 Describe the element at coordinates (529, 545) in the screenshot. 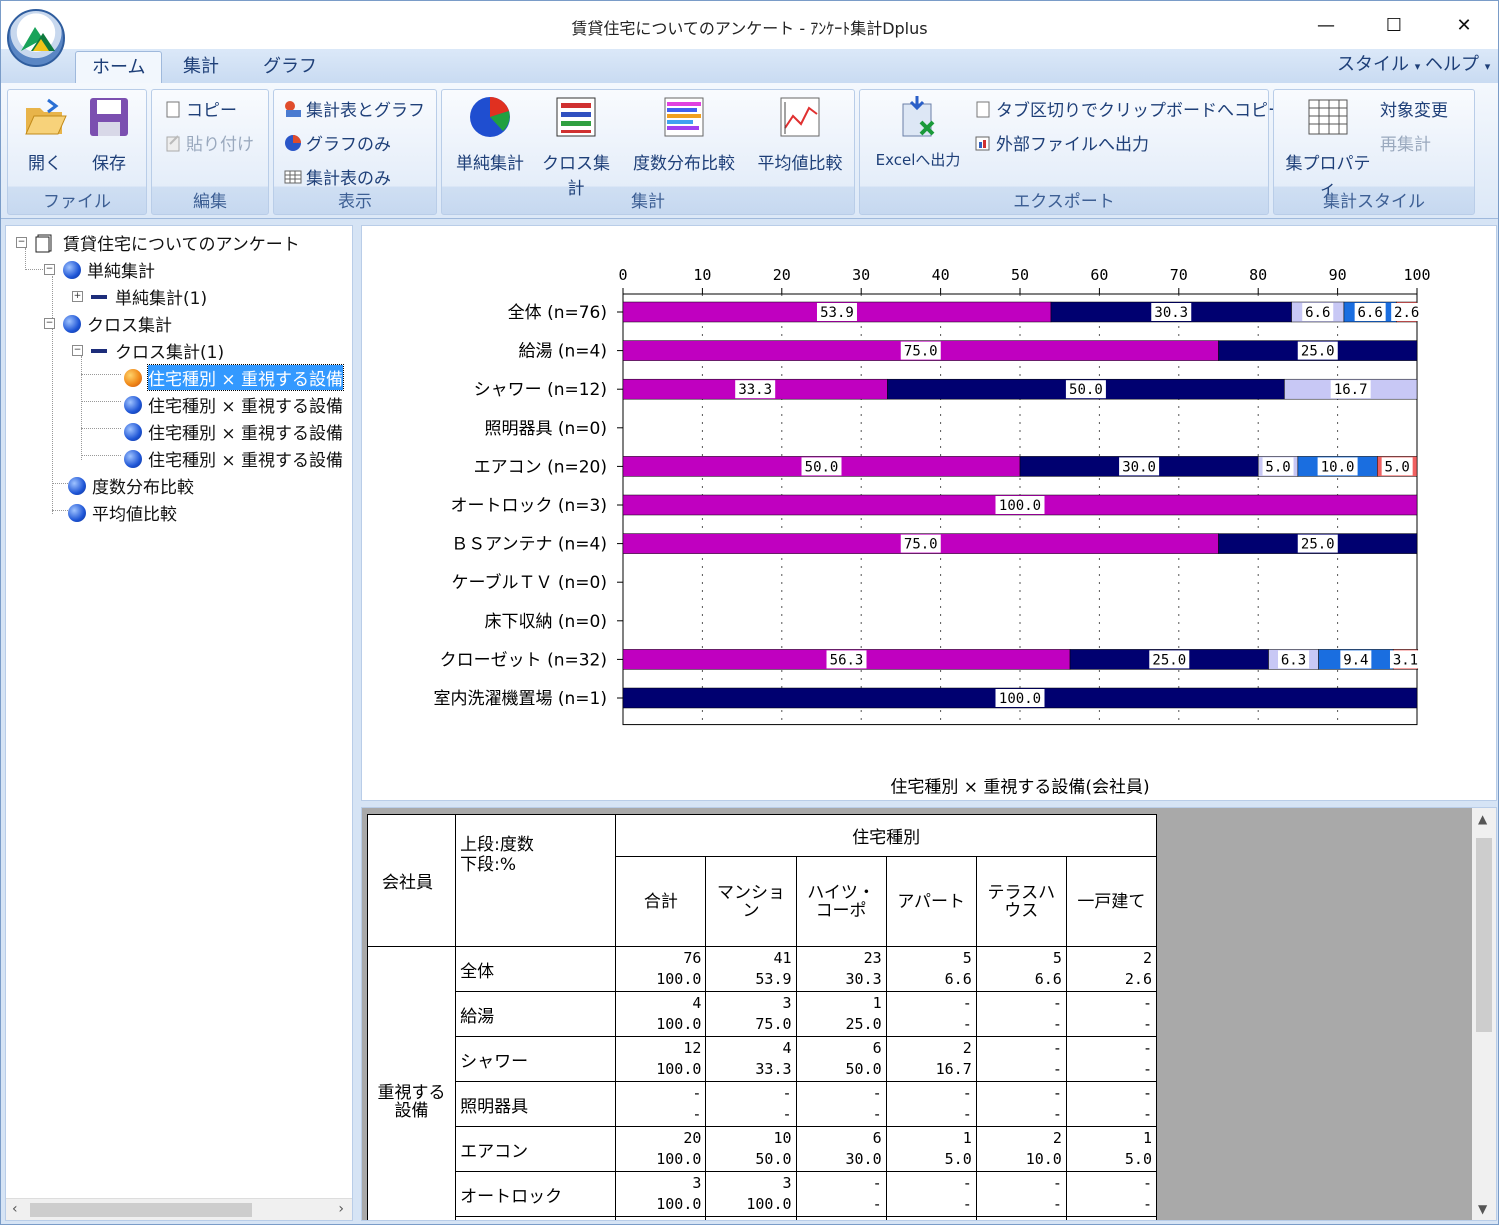

I see `category-label: ＢＳアンテナ (n=4)` at that location.